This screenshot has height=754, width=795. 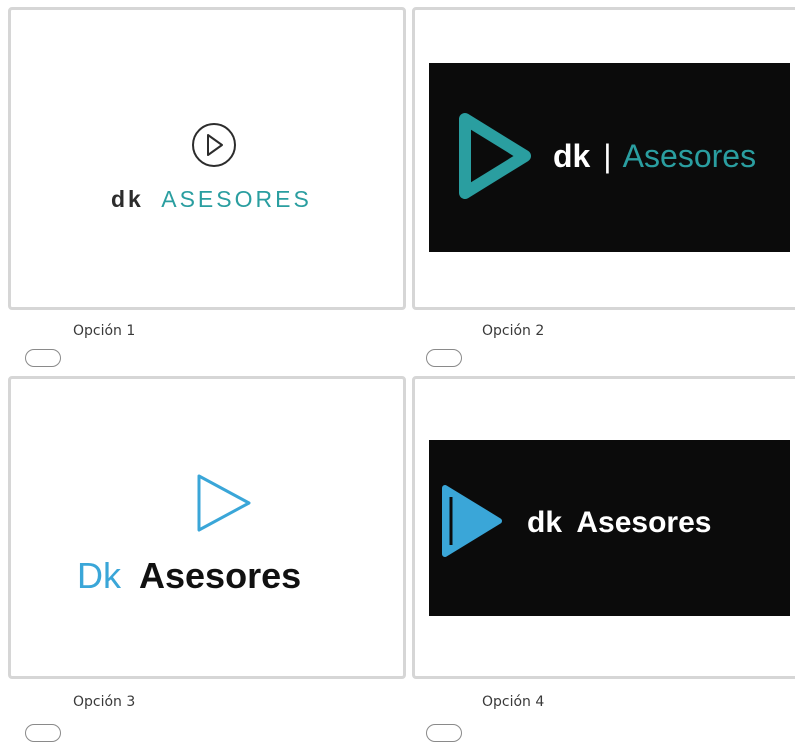 What do you see at coordinates (236, 199) in the screenshot?
I see `logo-name-text: ASESORES` at bounding box center [236, 199].